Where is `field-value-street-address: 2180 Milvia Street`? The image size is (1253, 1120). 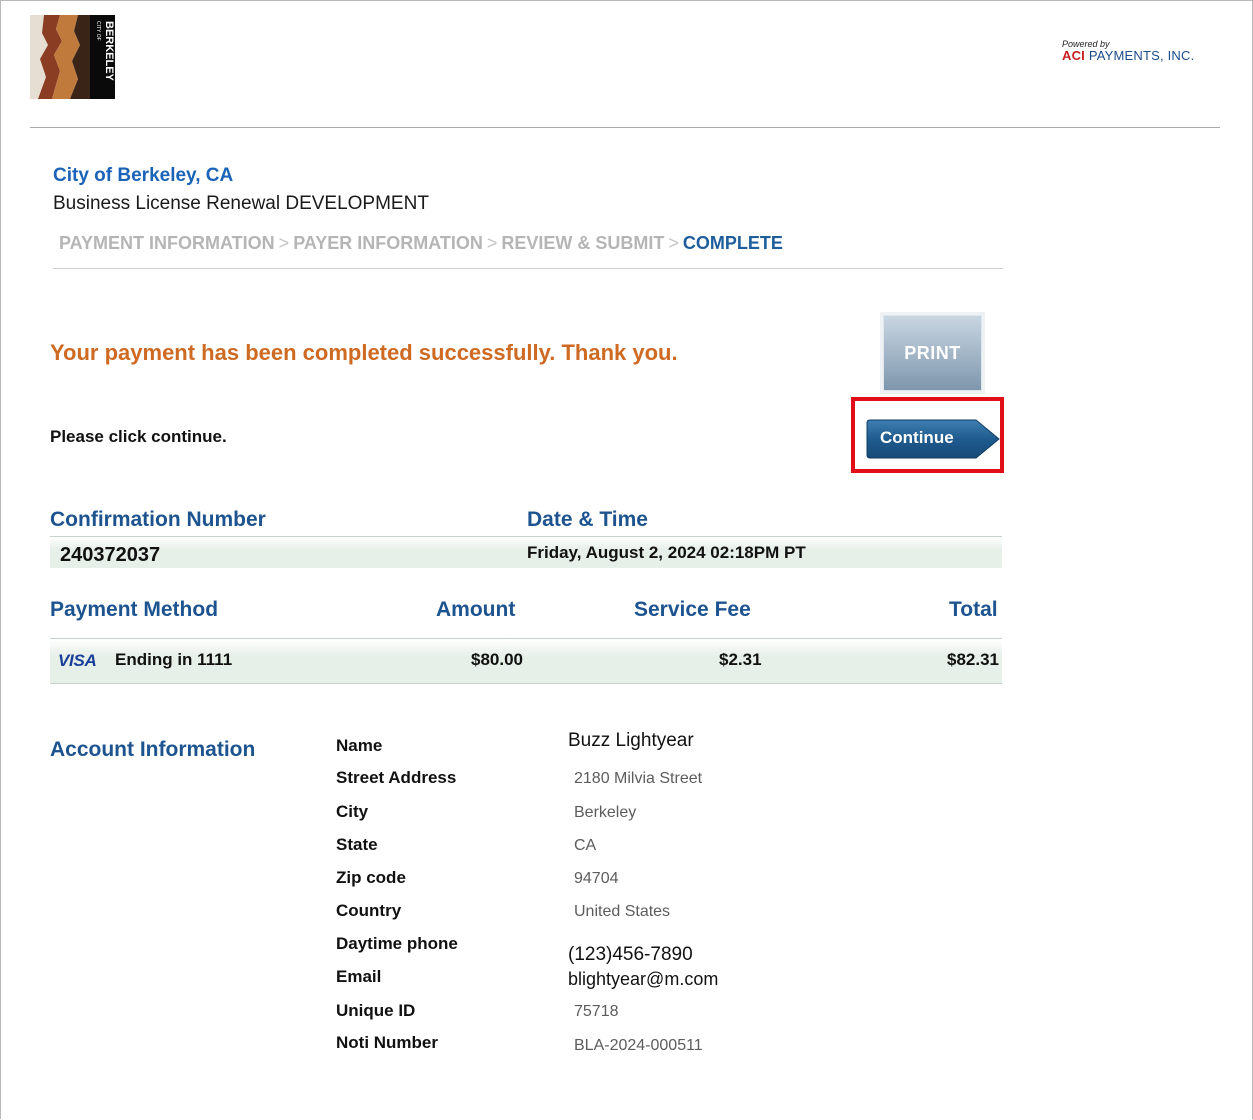
field-value-street-address: 2180 Milvia Street is located at coordinates (638, 778).